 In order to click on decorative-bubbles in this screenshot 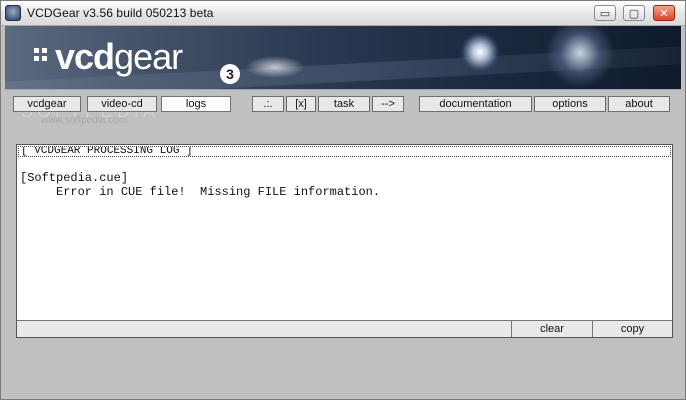, I will do `click(275, 67)`.